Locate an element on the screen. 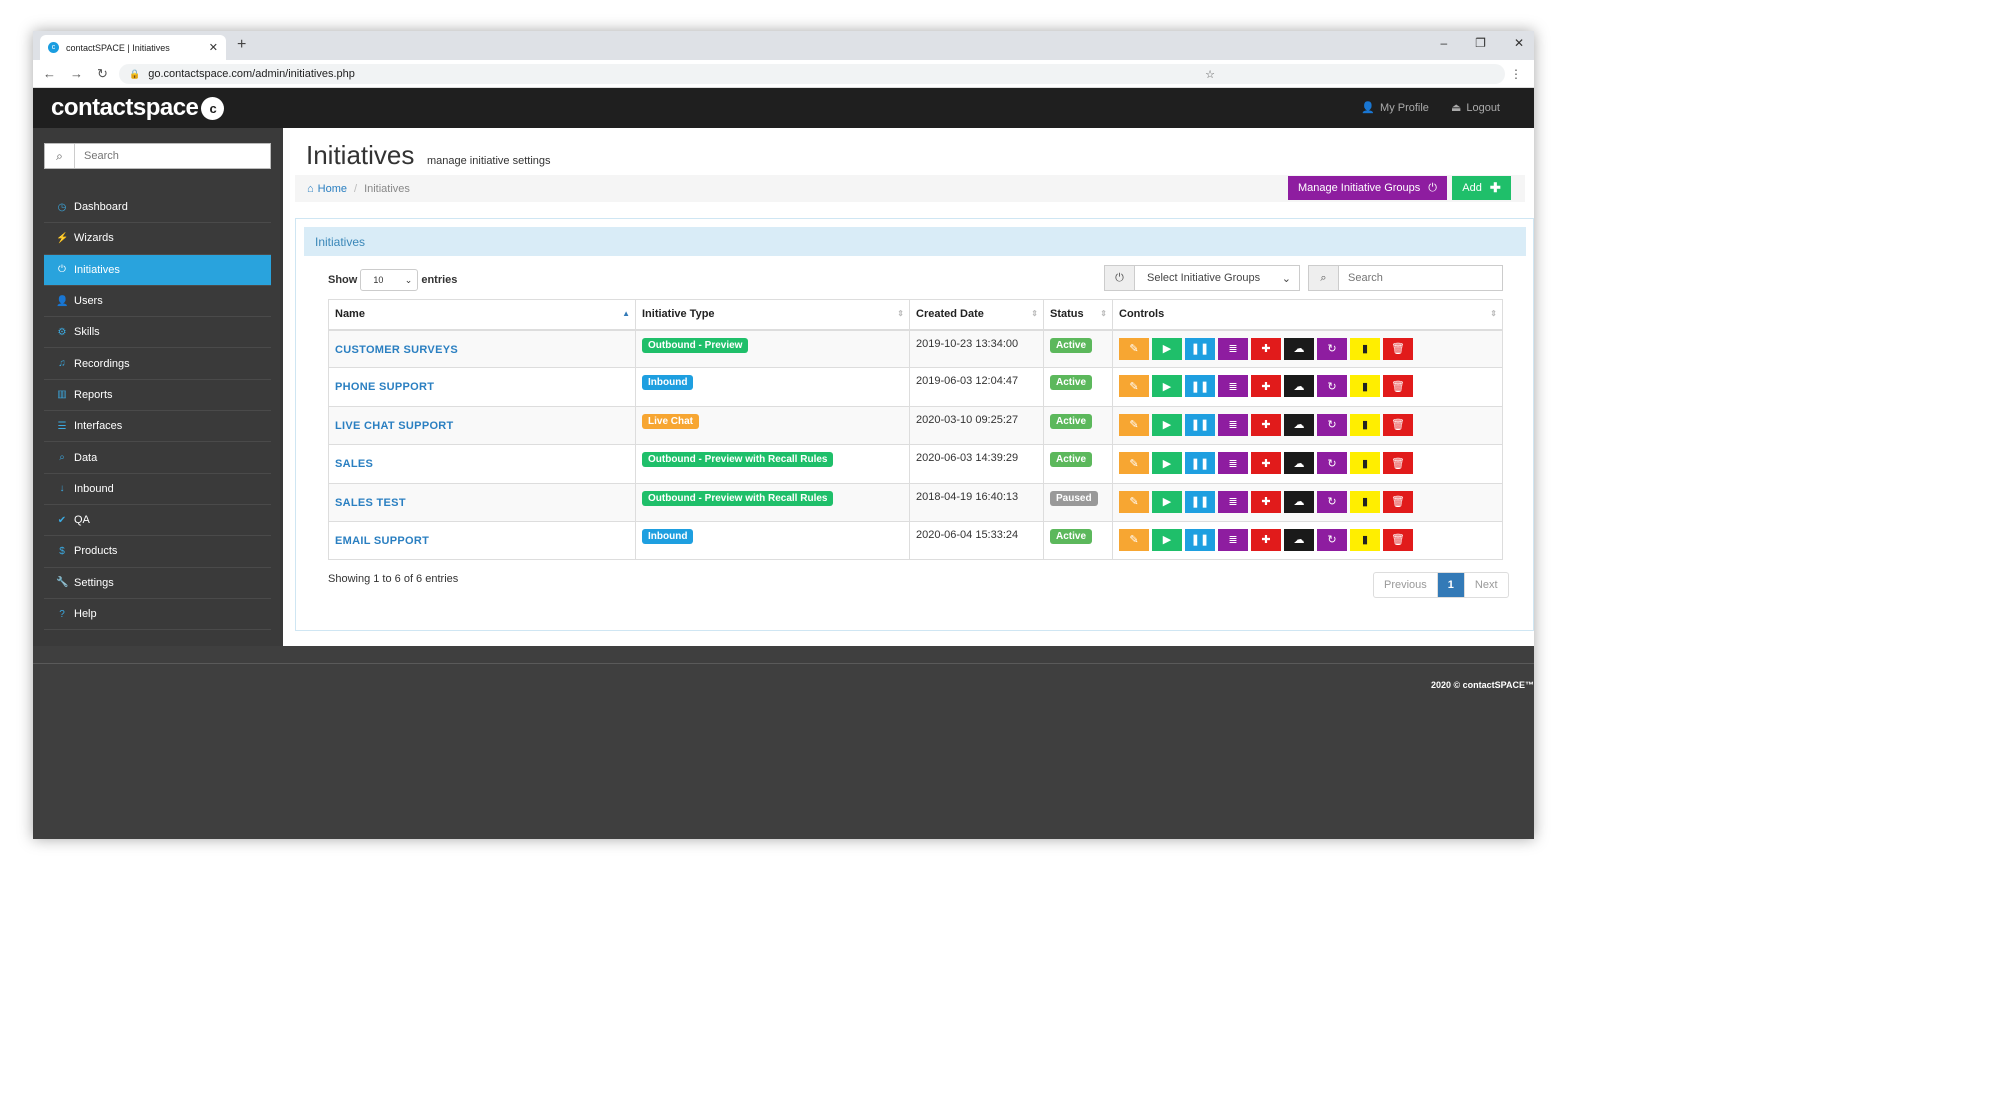  sidebar-item-users: 👤 Users is located at coordinates (157, 302).